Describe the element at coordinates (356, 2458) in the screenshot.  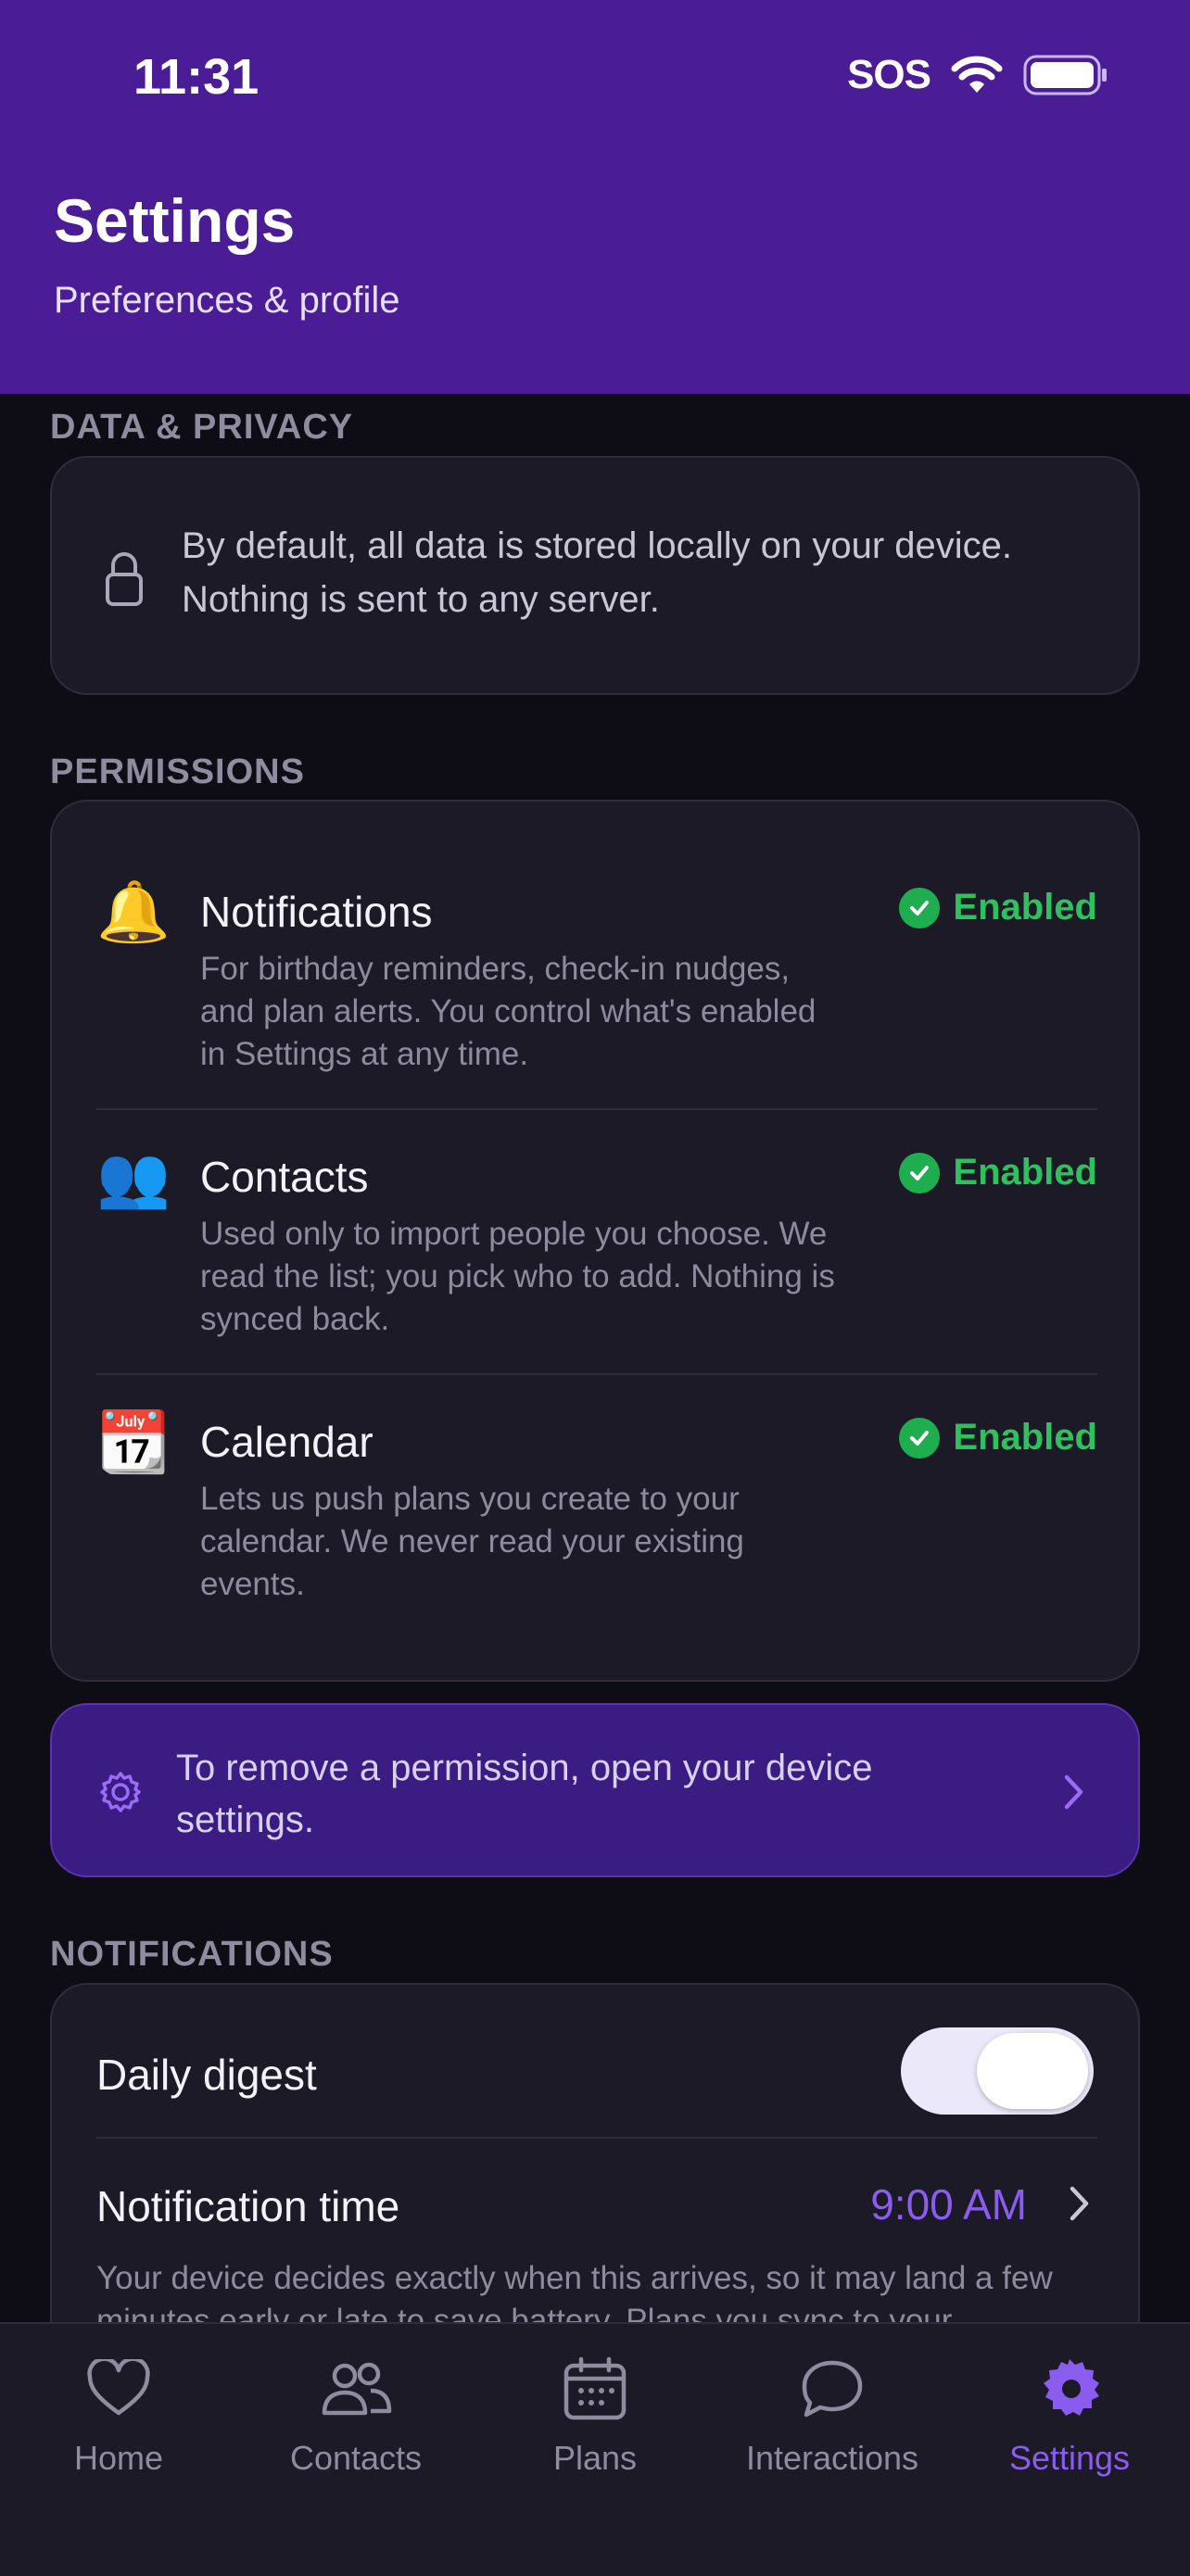
I see `tab-label: Contacts` at that location.